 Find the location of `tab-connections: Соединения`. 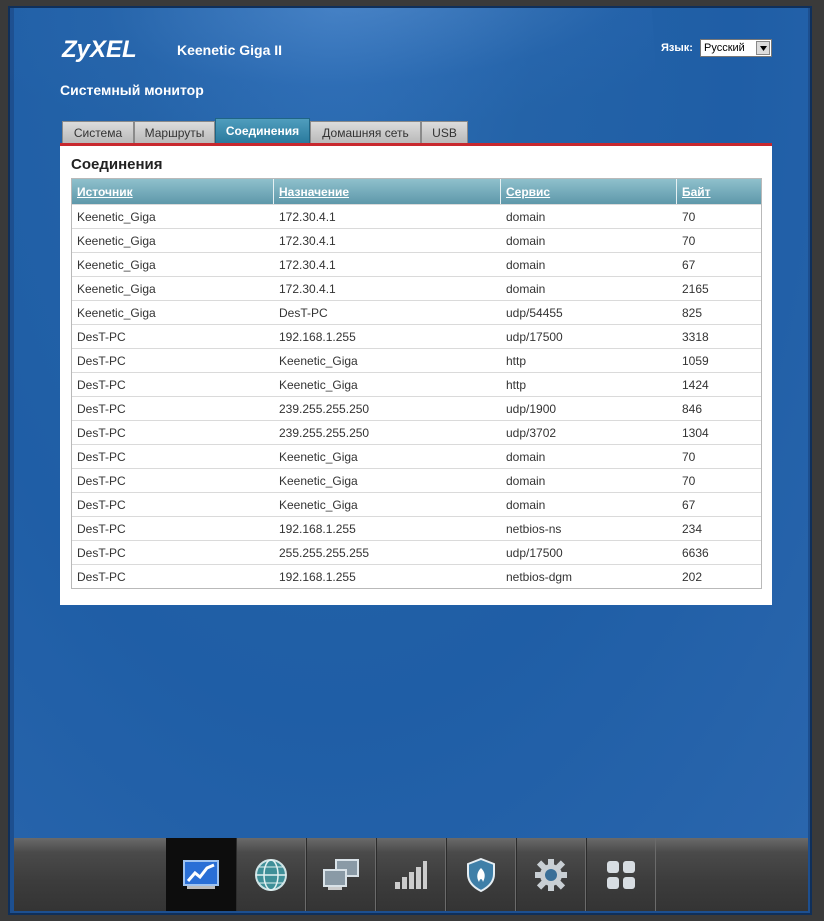

tab-connections: Соединения is located at coordinates (262, 131).